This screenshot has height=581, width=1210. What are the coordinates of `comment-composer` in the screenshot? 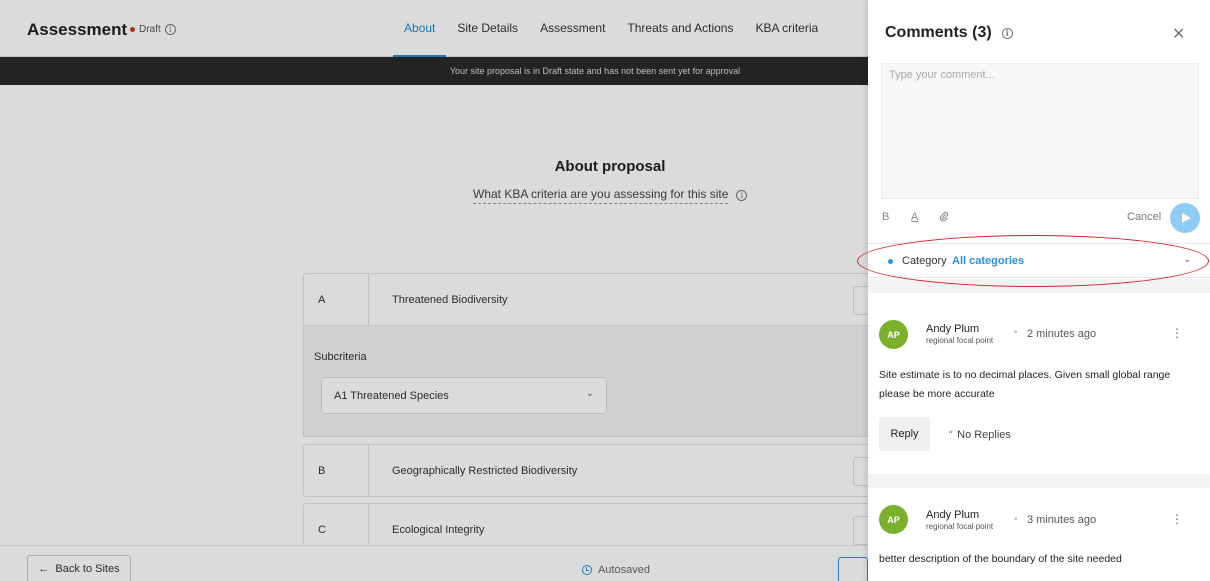 It's located at (1040, 131).